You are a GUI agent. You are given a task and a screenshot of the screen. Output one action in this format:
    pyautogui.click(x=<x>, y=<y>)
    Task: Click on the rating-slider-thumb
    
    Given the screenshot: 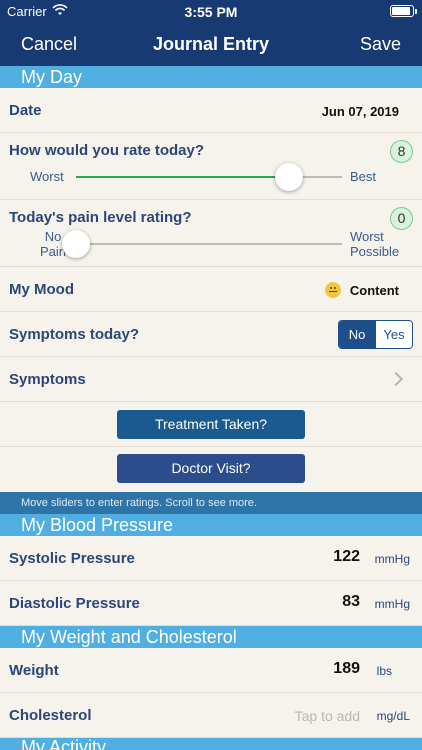 What is the action you would take?
    pyautogui.click(x=288, y=177)
    